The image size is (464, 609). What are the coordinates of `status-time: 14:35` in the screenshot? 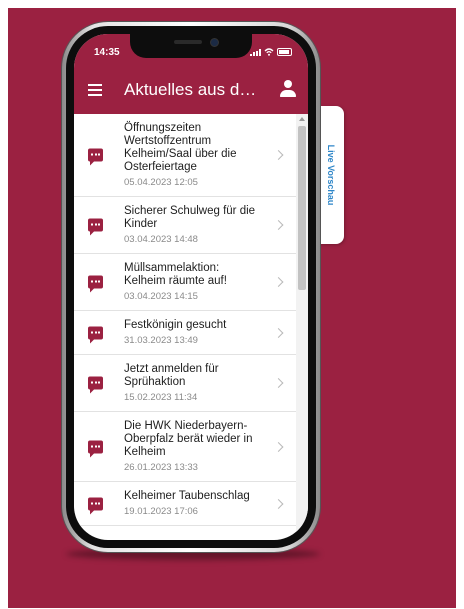 It's located at (107, 52).